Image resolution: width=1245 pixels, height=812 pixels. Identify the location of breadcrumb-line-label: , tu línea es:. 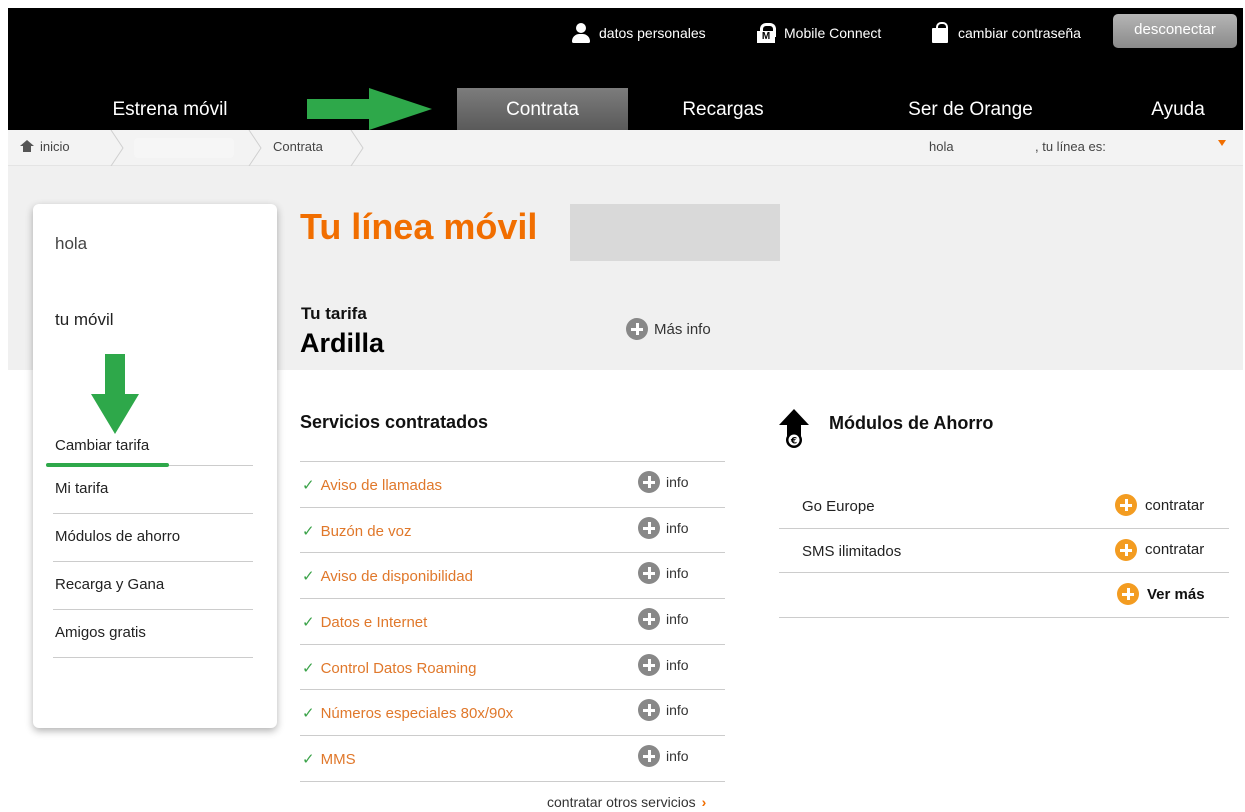
(1070, 146).